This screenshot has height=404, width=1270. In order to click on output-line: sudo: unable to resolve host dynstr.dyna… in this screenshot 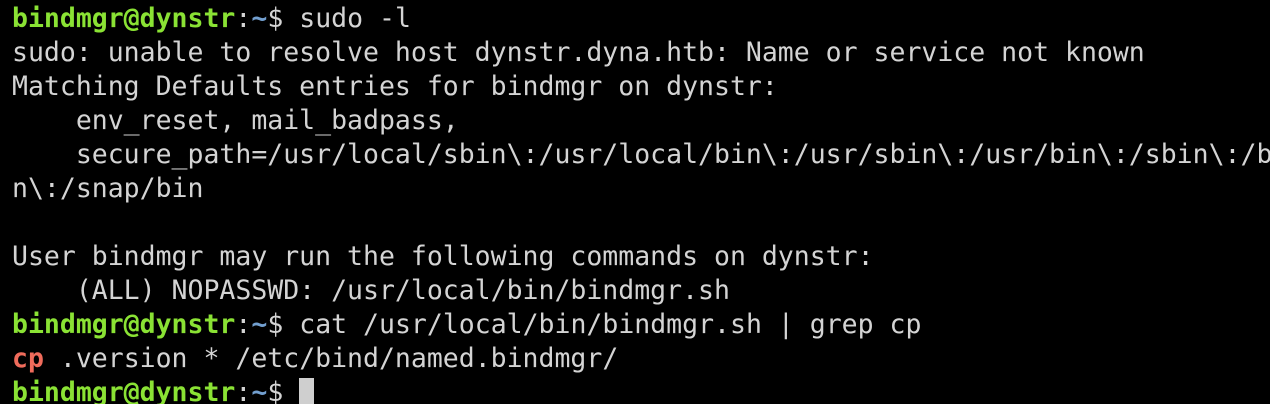, I will do `click(578, 52)`.